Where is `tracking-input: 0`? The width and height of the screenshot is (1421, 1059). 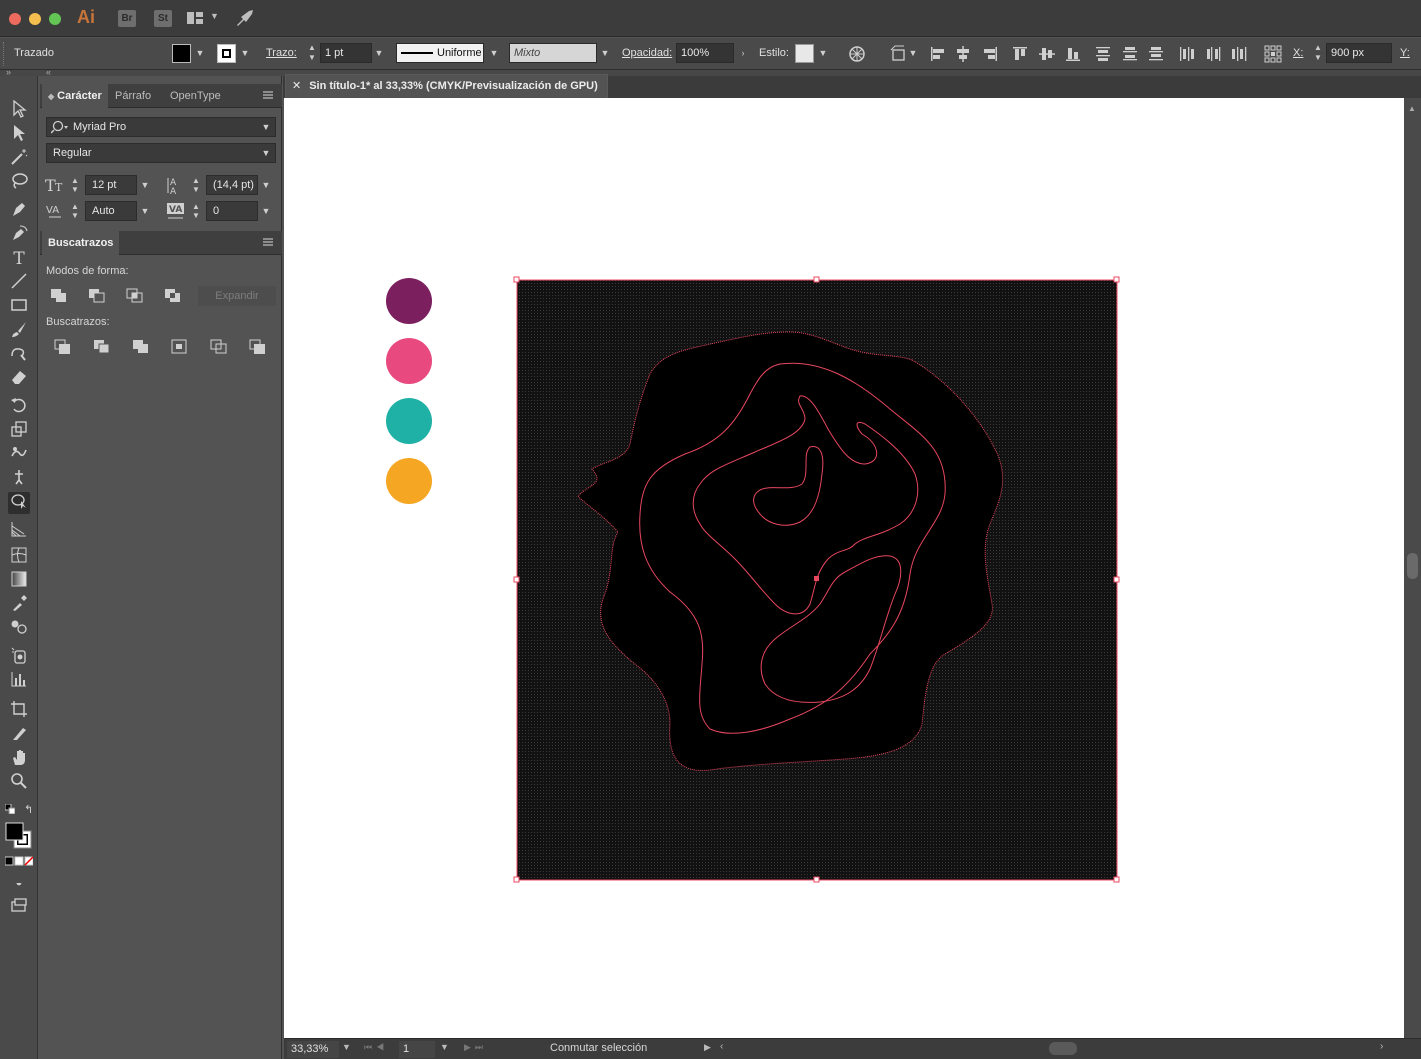
tracking-input: 0 is located at coordinates (232, 211).